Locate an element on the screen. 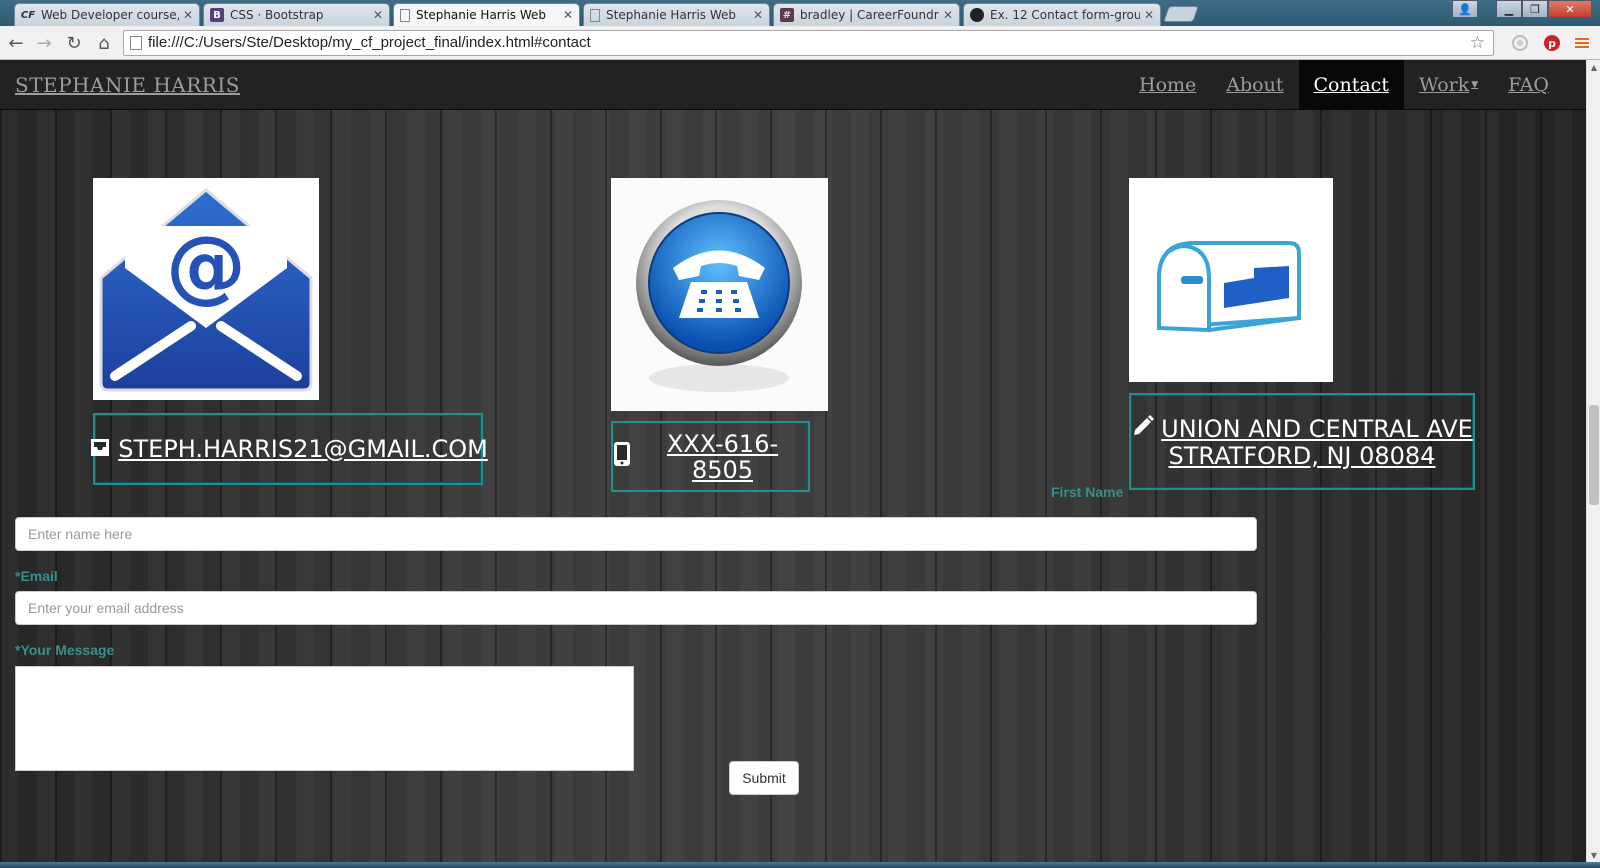 This screenshot has width=1600, height=868. message-textarea is located at coordinates (324, 718).